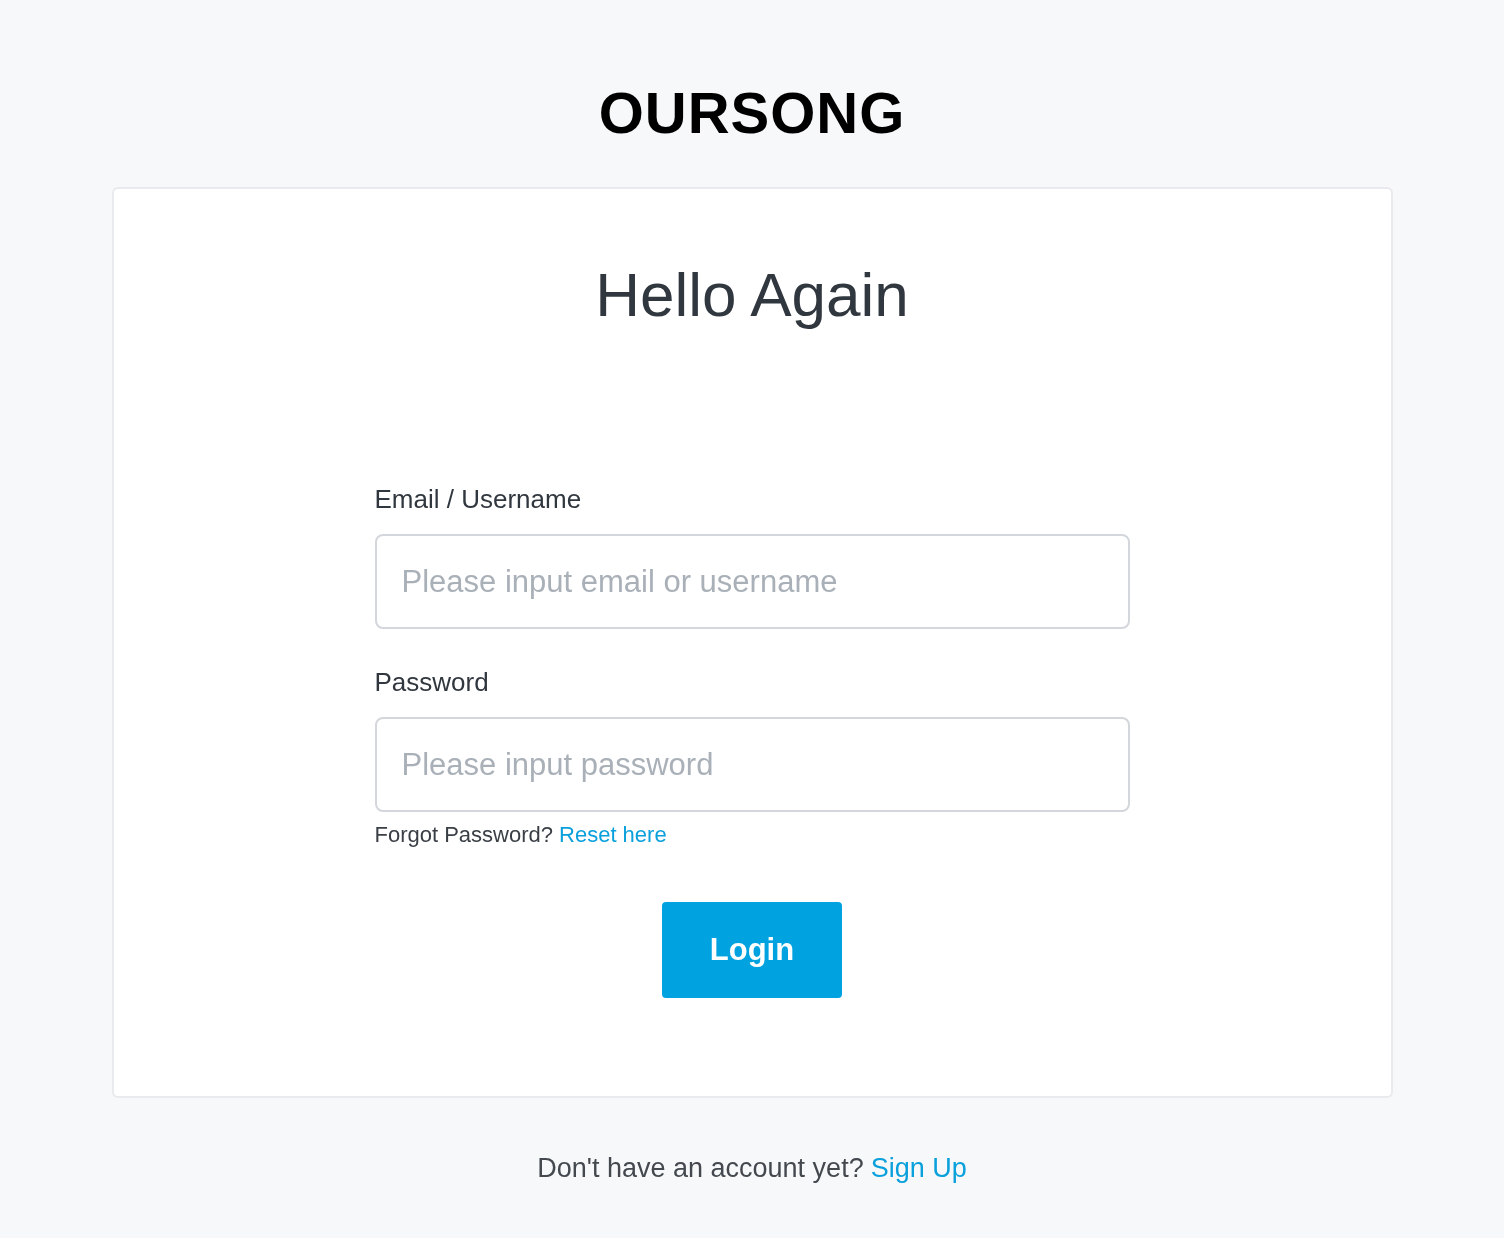 Image resolution: width=1504 pixels, height=1238 pixels. What do you see at coordinates (613, 835) in the screenshot?
I see `reset-link: Reset here` at bounding box center [613, 835].